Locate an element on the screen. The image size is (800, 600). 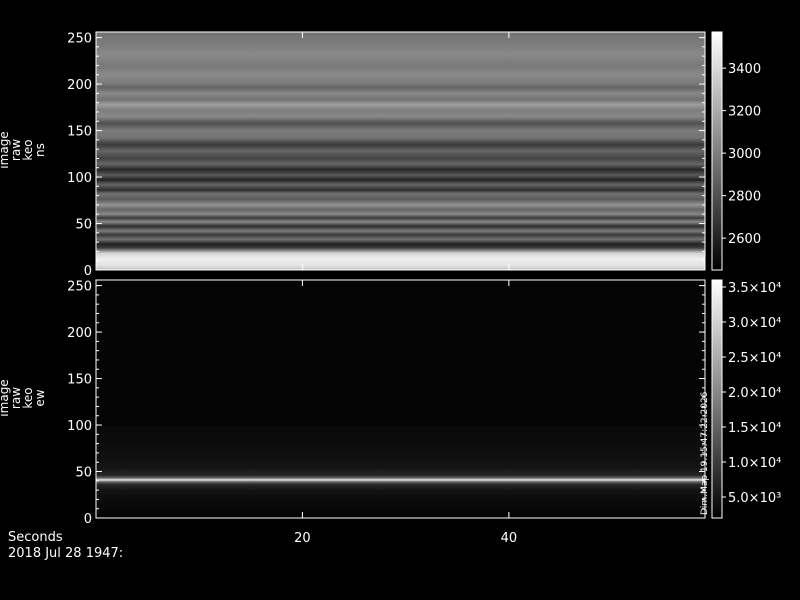
colorbar-label: 3200 is located at coordinates (744, 112).